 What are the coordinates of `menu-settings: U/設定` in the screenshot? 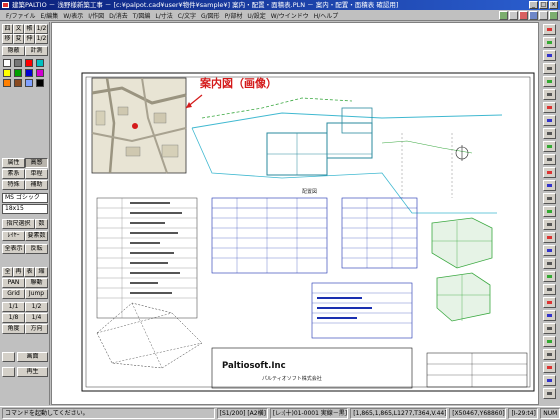 It's located at (256, 15).